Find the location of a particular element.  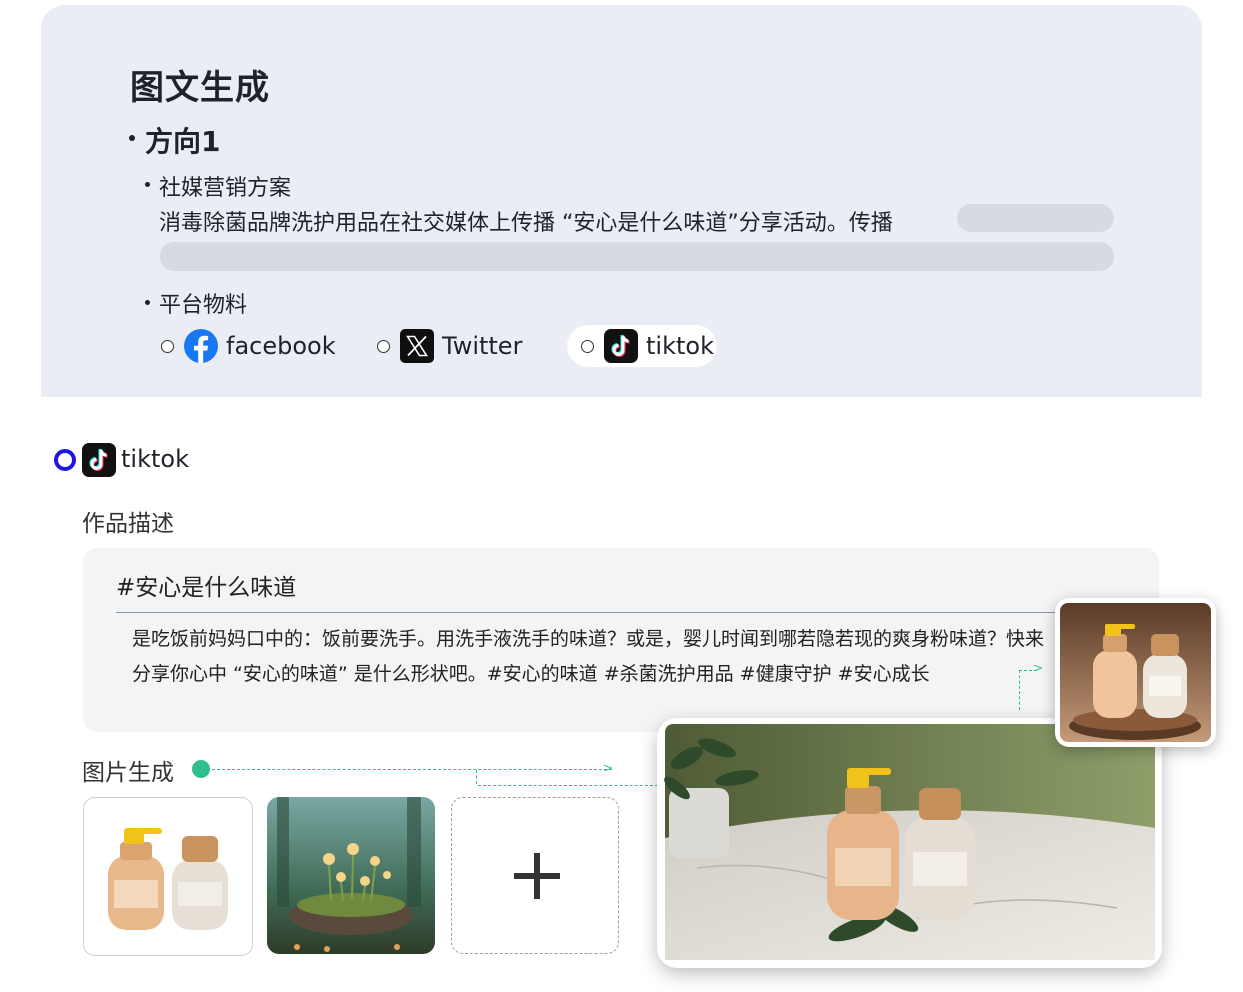

flowers-on-rock-image is located at coordinates (351, 875).